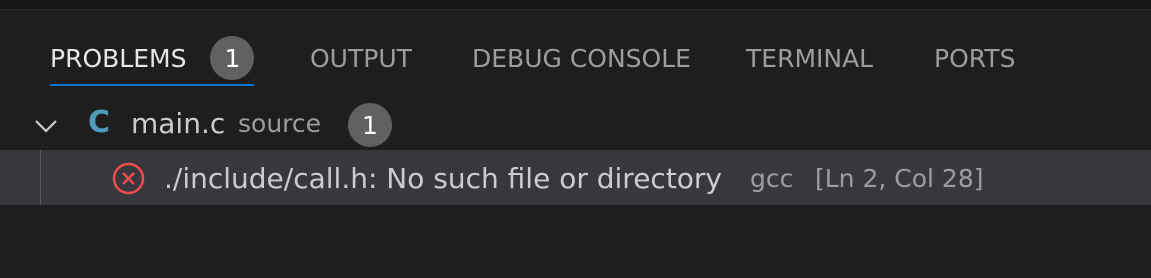  What do you see at coordinates (128, 178) in the screenshot?
I see `error-circle-icon` at bounding box center [128, 178].